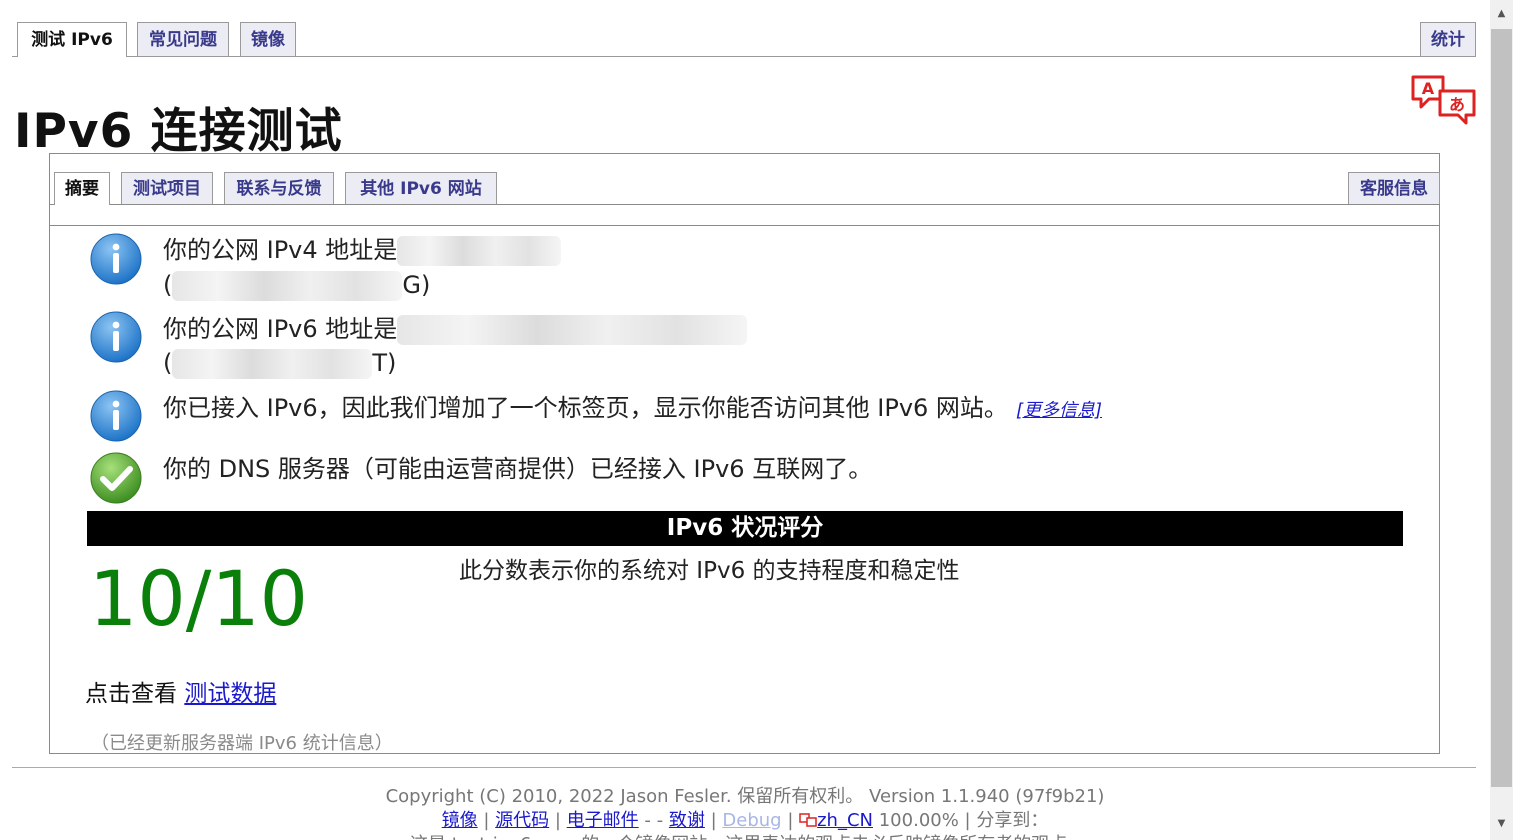 This screenshot has width=1513, height=840. Describe the element at coordinates (1501, 823) in the screenshot. I see `scroll-down-arrow-icon: ▼` at that location.